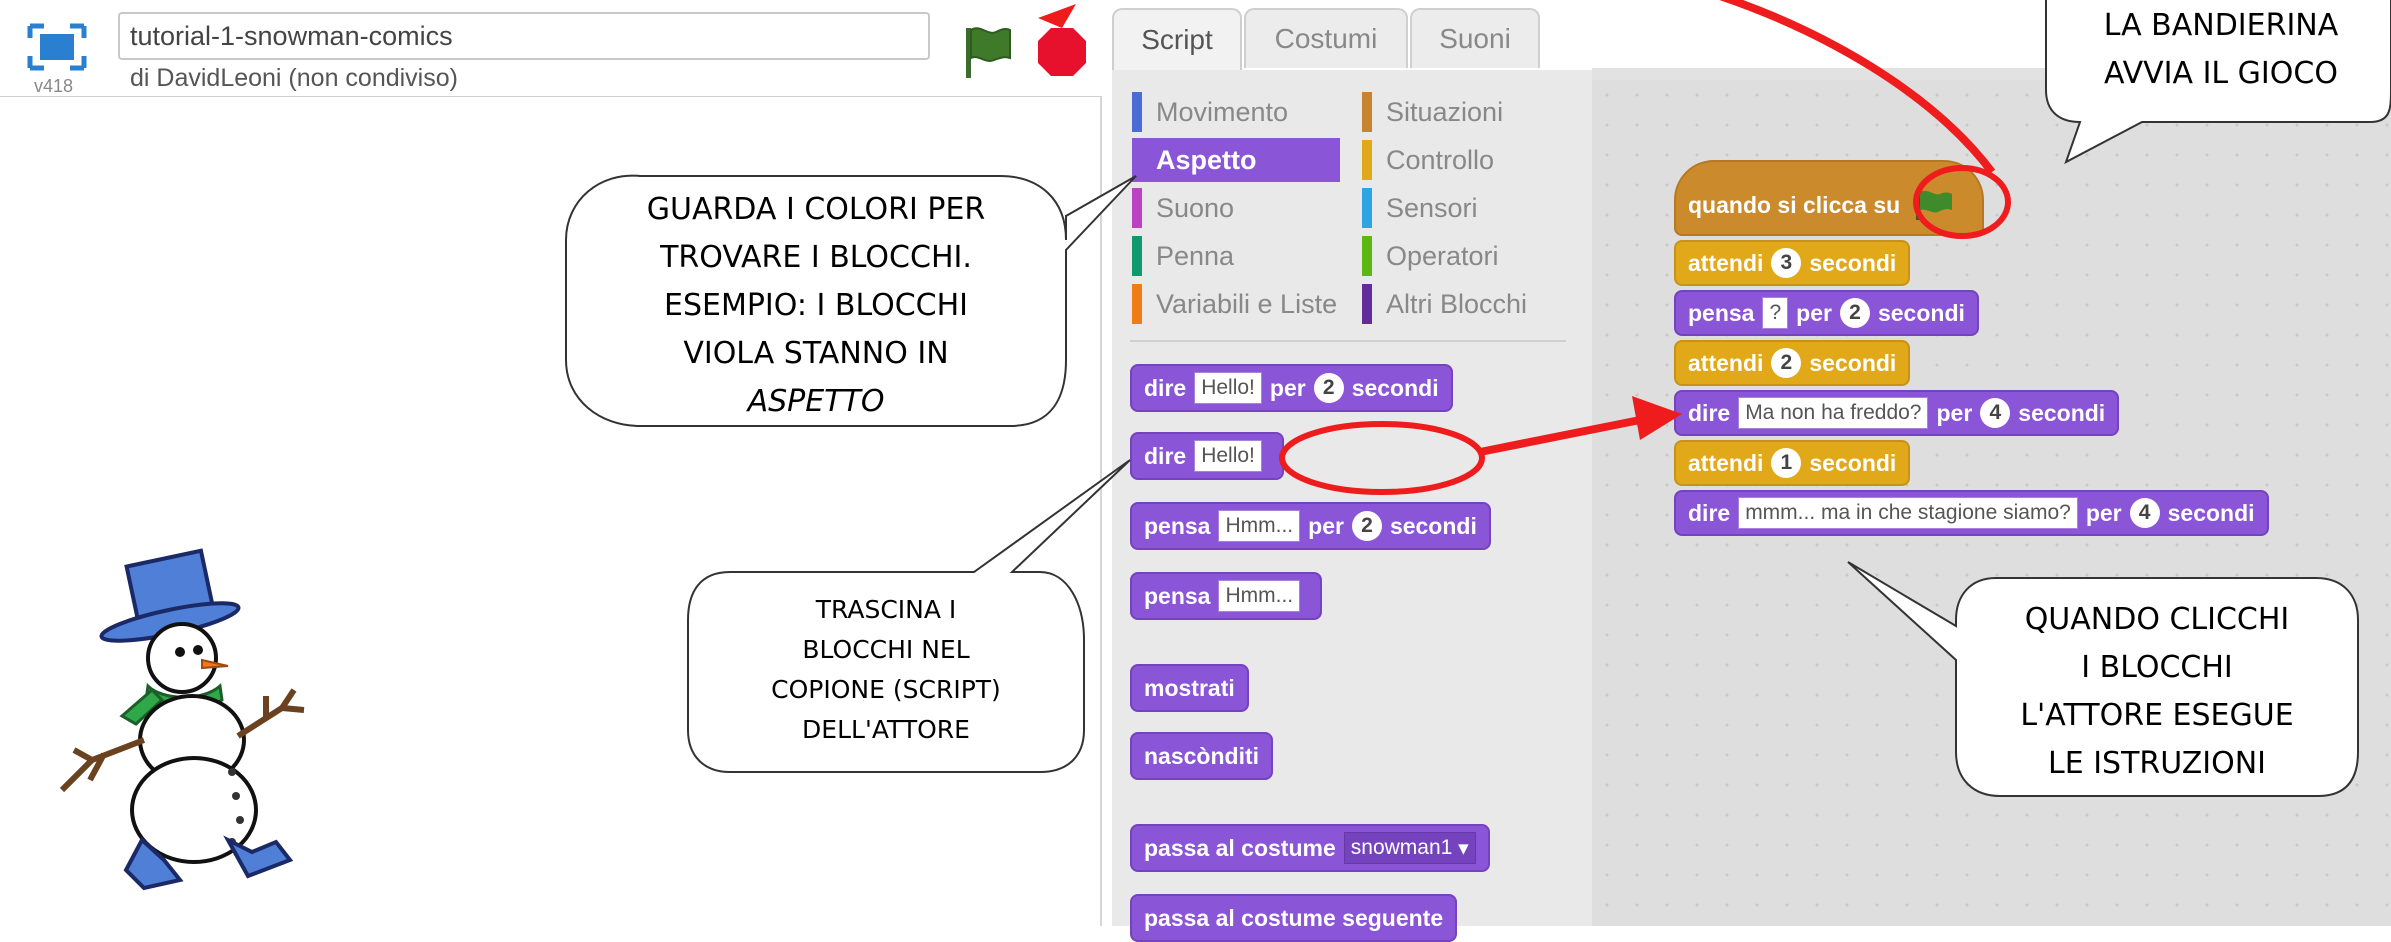 This screenshot has height=942, width=2391. I want to click on callout-line: QUANDO CLICCHI, so click(2157, 619).